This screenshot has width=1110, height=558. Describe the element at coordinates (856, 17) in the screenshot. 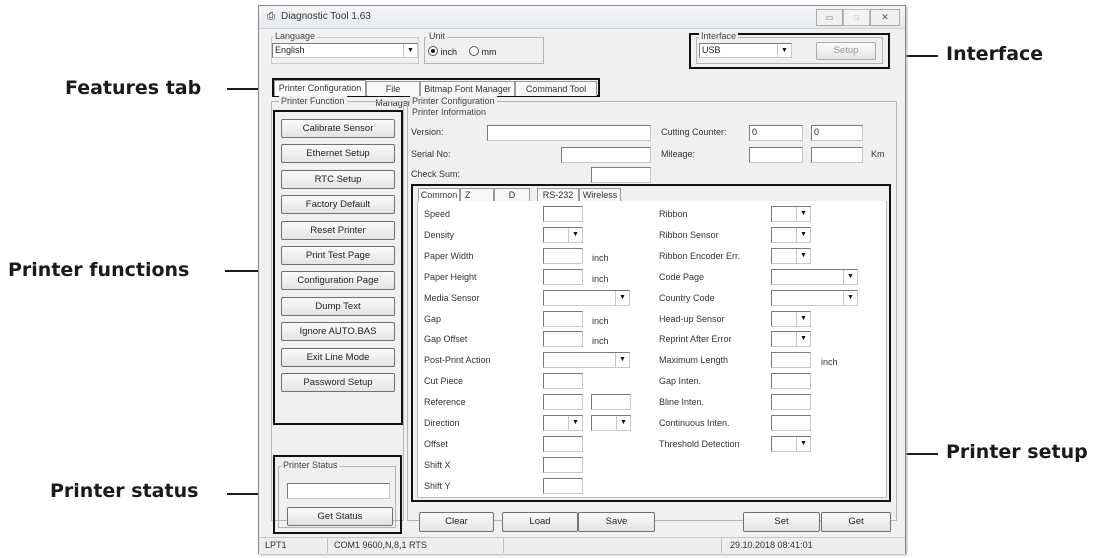

I see `maximize-button: □` at that location.